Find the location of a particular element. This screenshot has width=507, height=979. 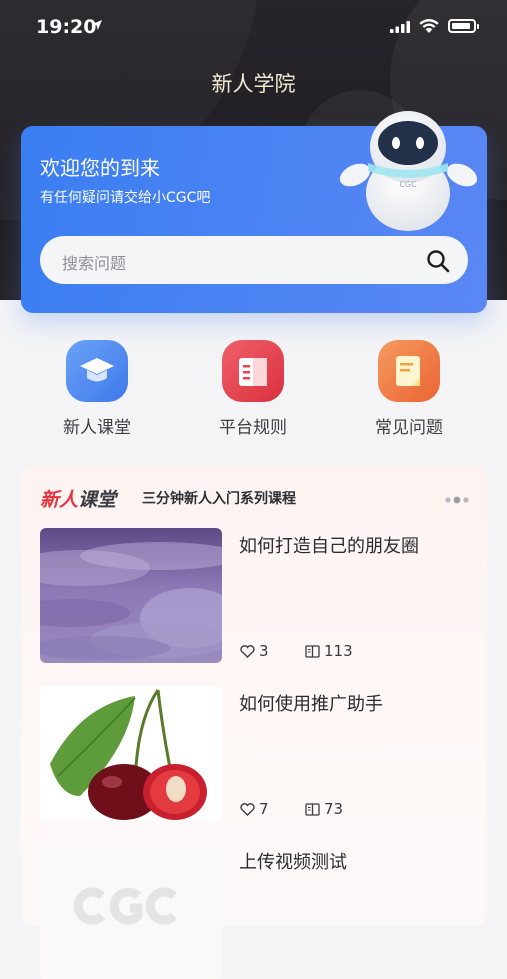

course-views-count: 73 is located at coordinates (334, 809).